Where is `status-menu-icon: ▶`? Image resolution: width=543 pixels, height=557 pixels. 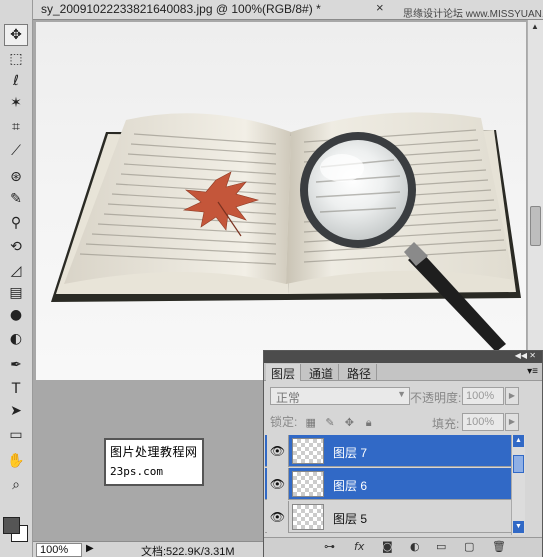
status-menu-icon: ▶ is located at coordinates (90, 548).